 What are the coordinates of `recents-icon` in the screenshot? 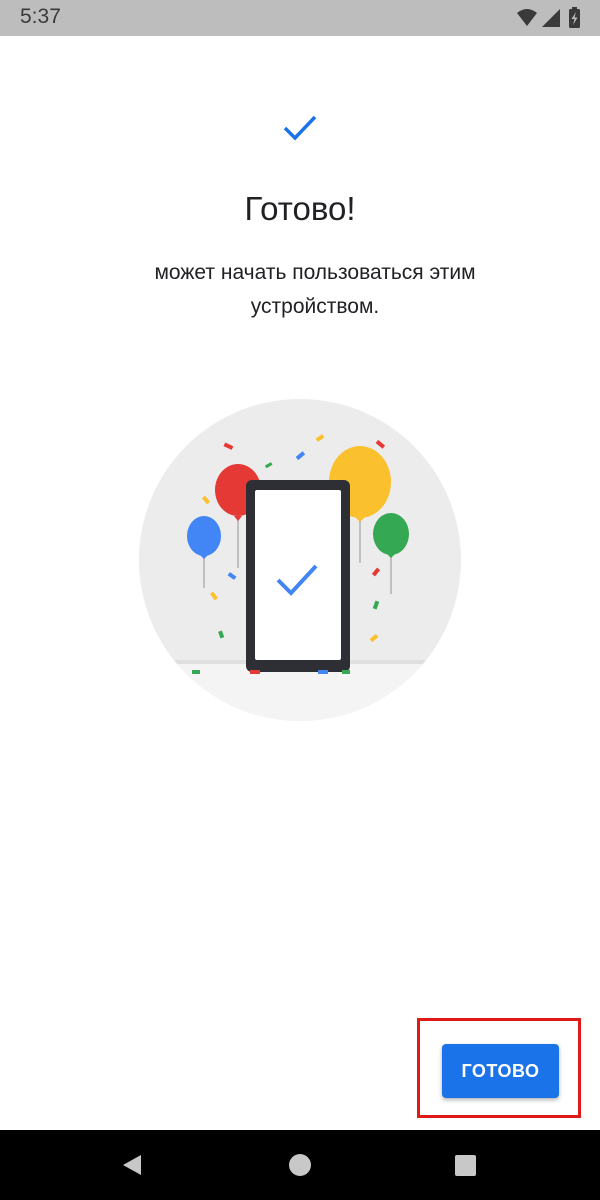 It's located at (465, 1165).